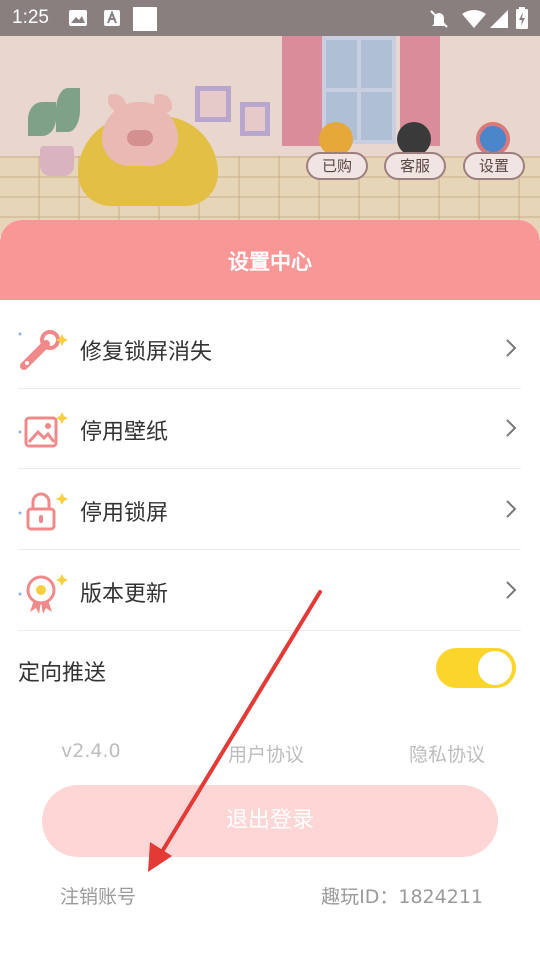  Describe the element at coordinates (493, 139) in the screenshot. I see `gear-icon` at that location.